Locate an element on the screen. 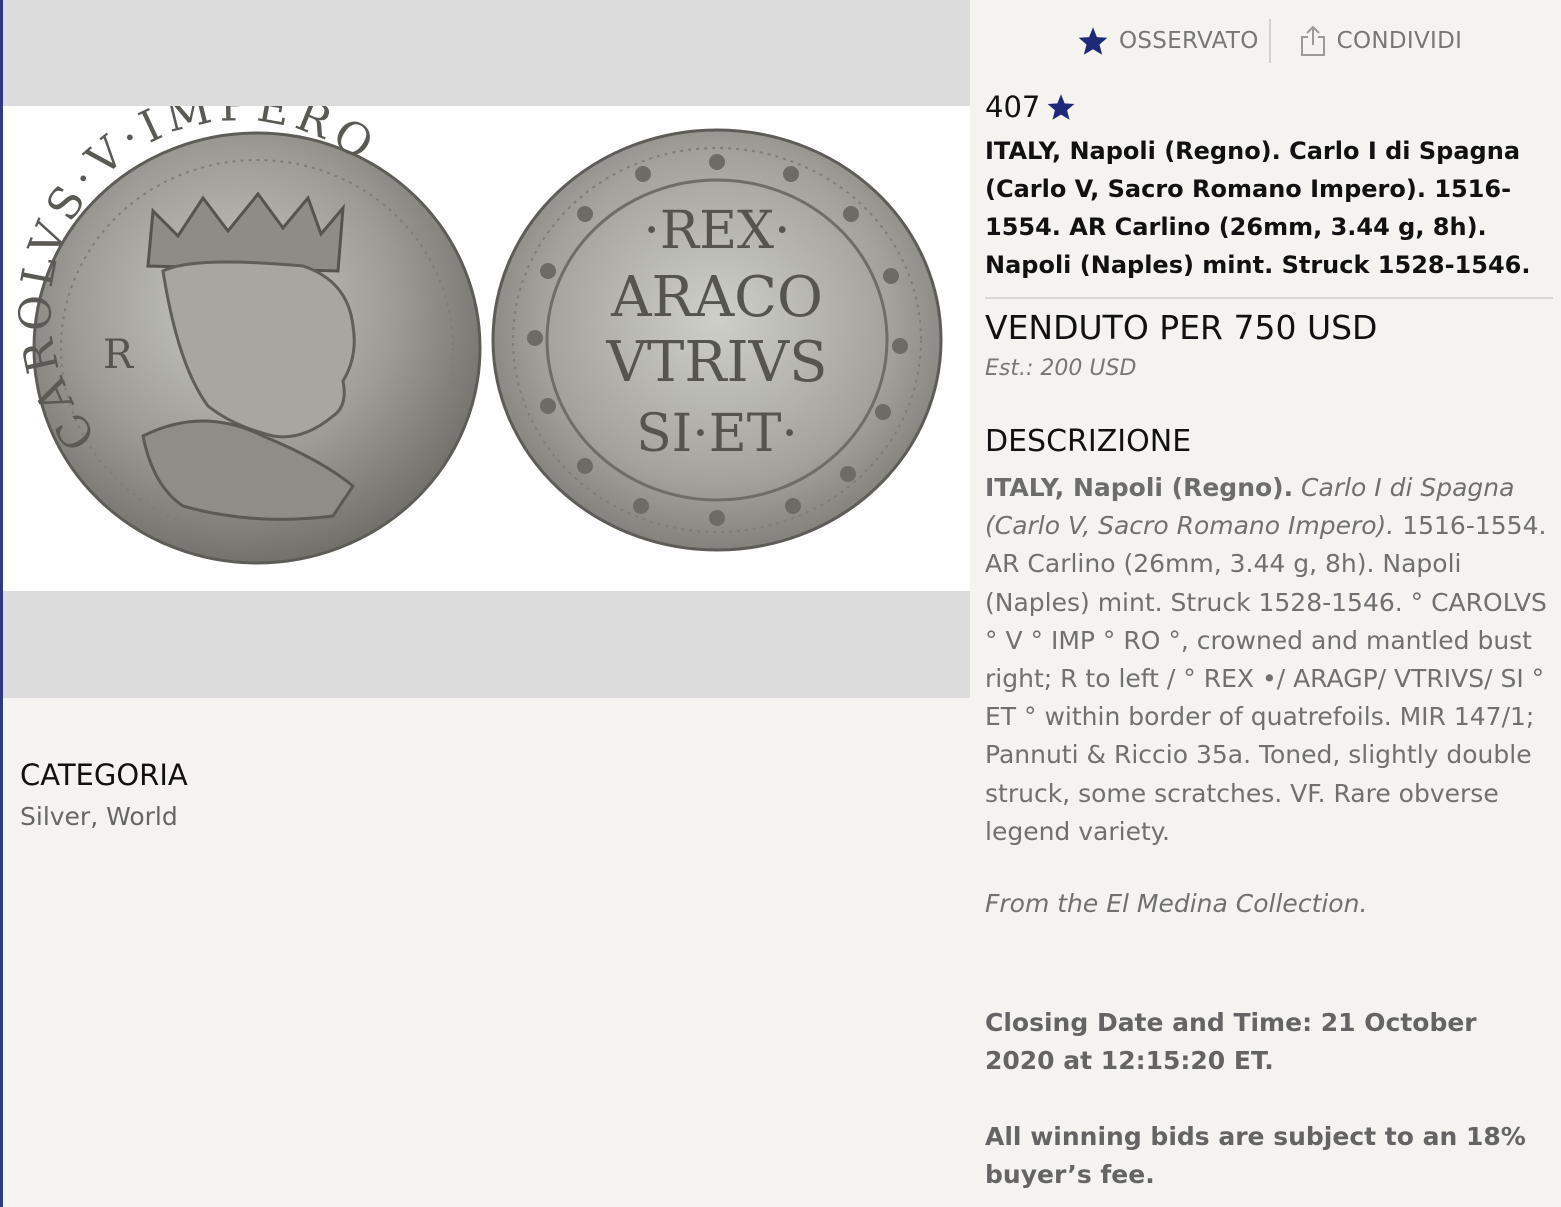 The width and height of the screenshot is (1561, 1207). lot-number-row: 407 is located at coordinates (1030, 107).